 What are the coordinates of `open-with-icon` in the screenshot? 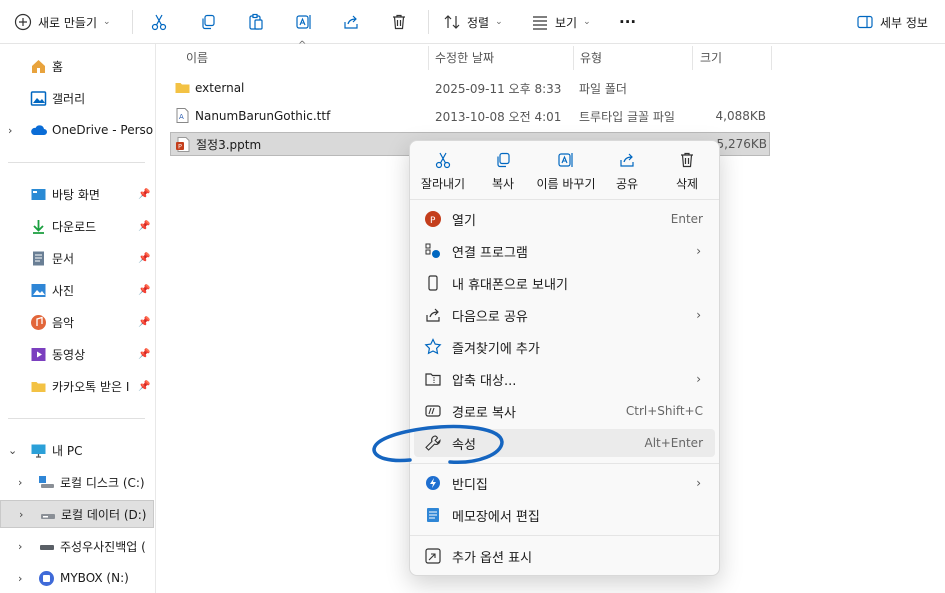 It's located at (433, 251).